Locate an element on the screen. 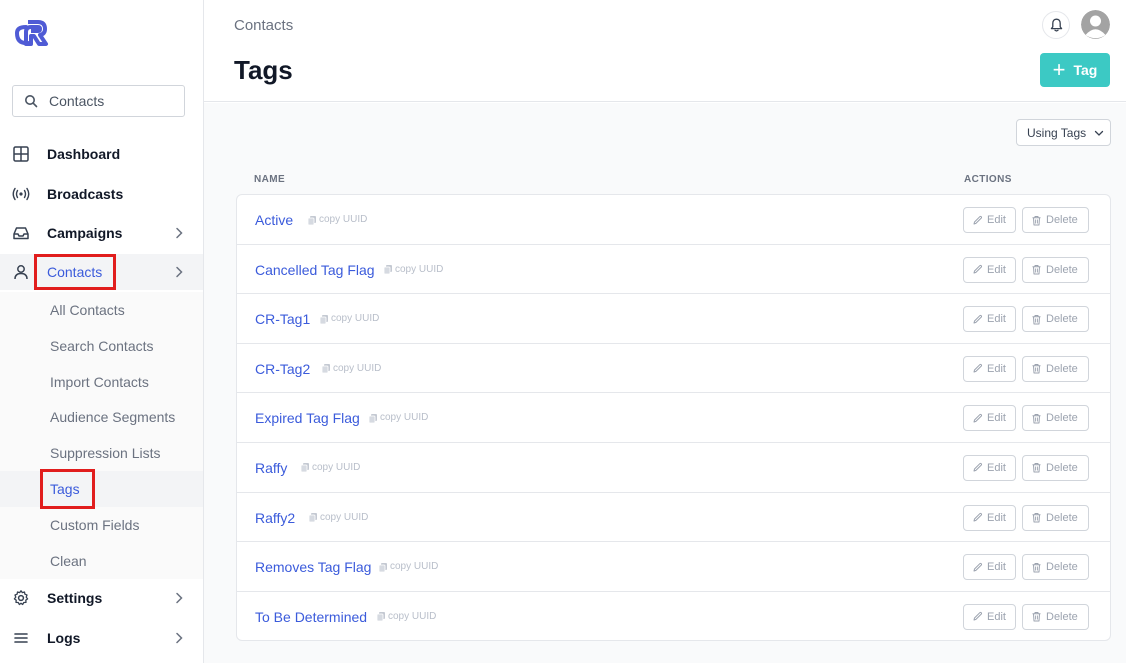 The width and height of the screenshot is (1126, 663). sidebar-subitem-tags: Tags is located at coordinates (101, 489).